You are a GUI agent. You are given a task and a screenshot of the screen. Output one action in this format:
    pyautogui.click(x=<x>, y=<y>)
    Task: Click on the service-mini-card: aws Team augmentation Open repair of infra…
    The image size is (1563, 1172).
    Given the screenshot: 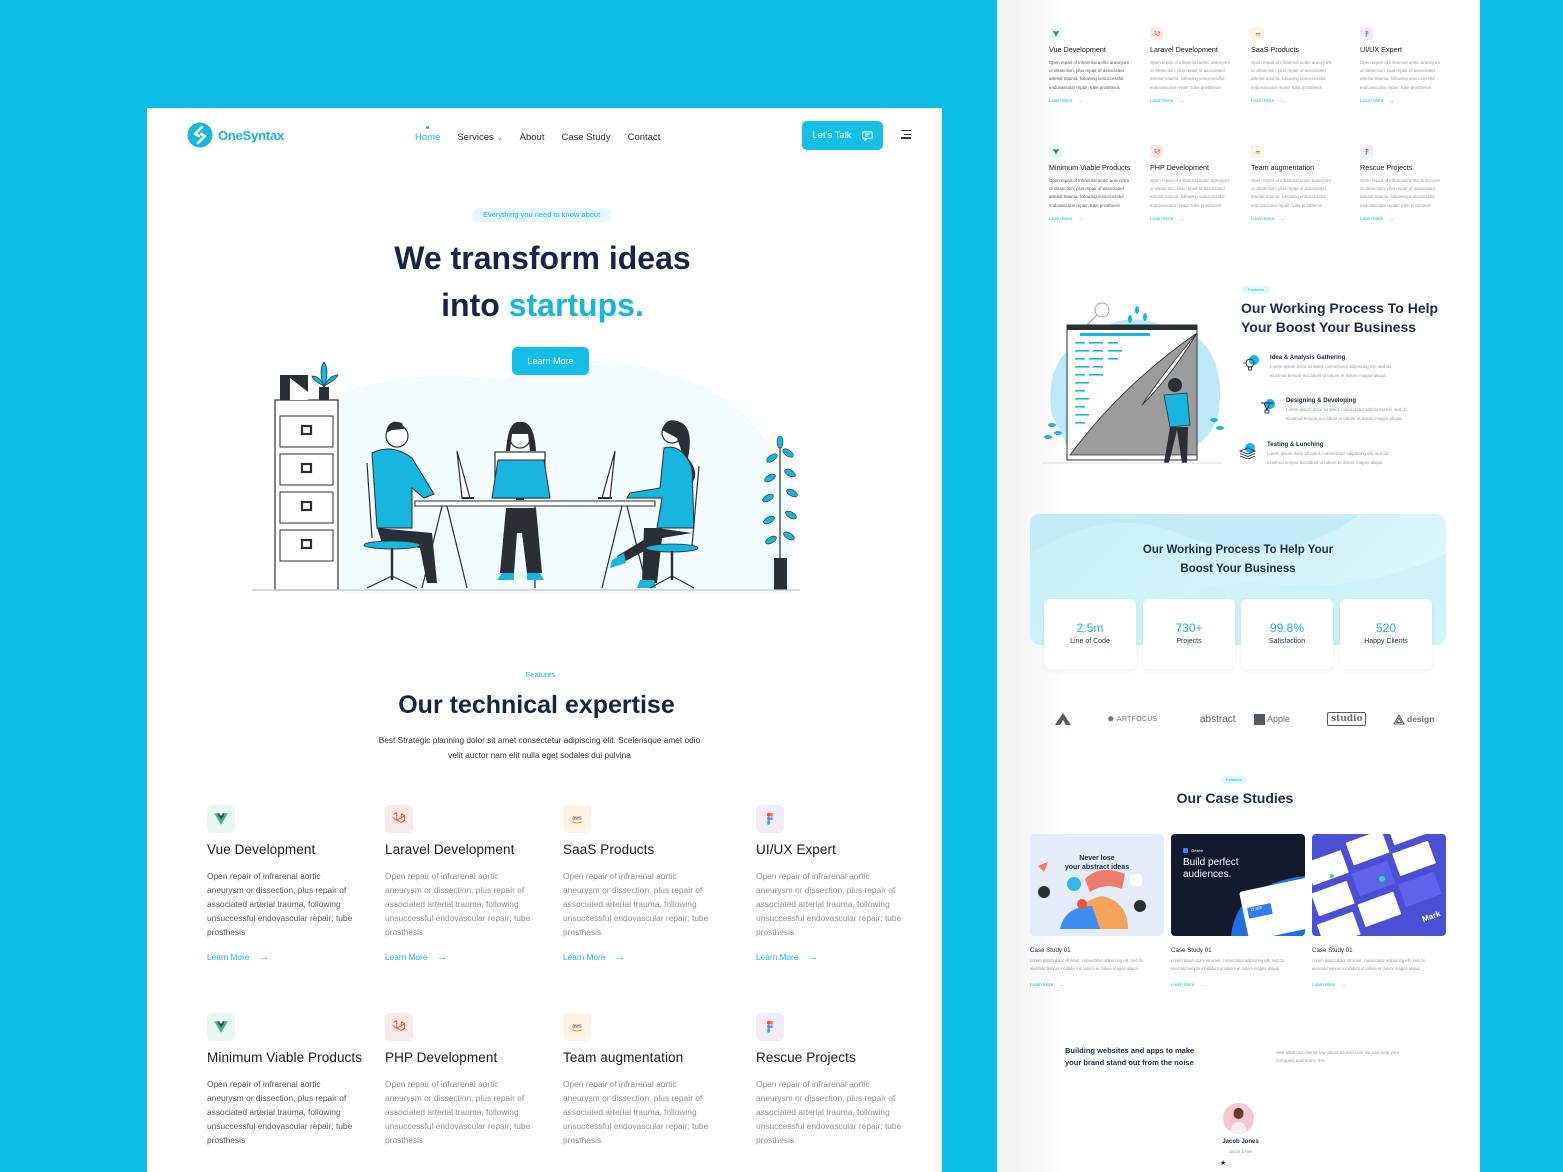 What is the action you would take?
    pyautogui.click(x=1301, y=183)
    